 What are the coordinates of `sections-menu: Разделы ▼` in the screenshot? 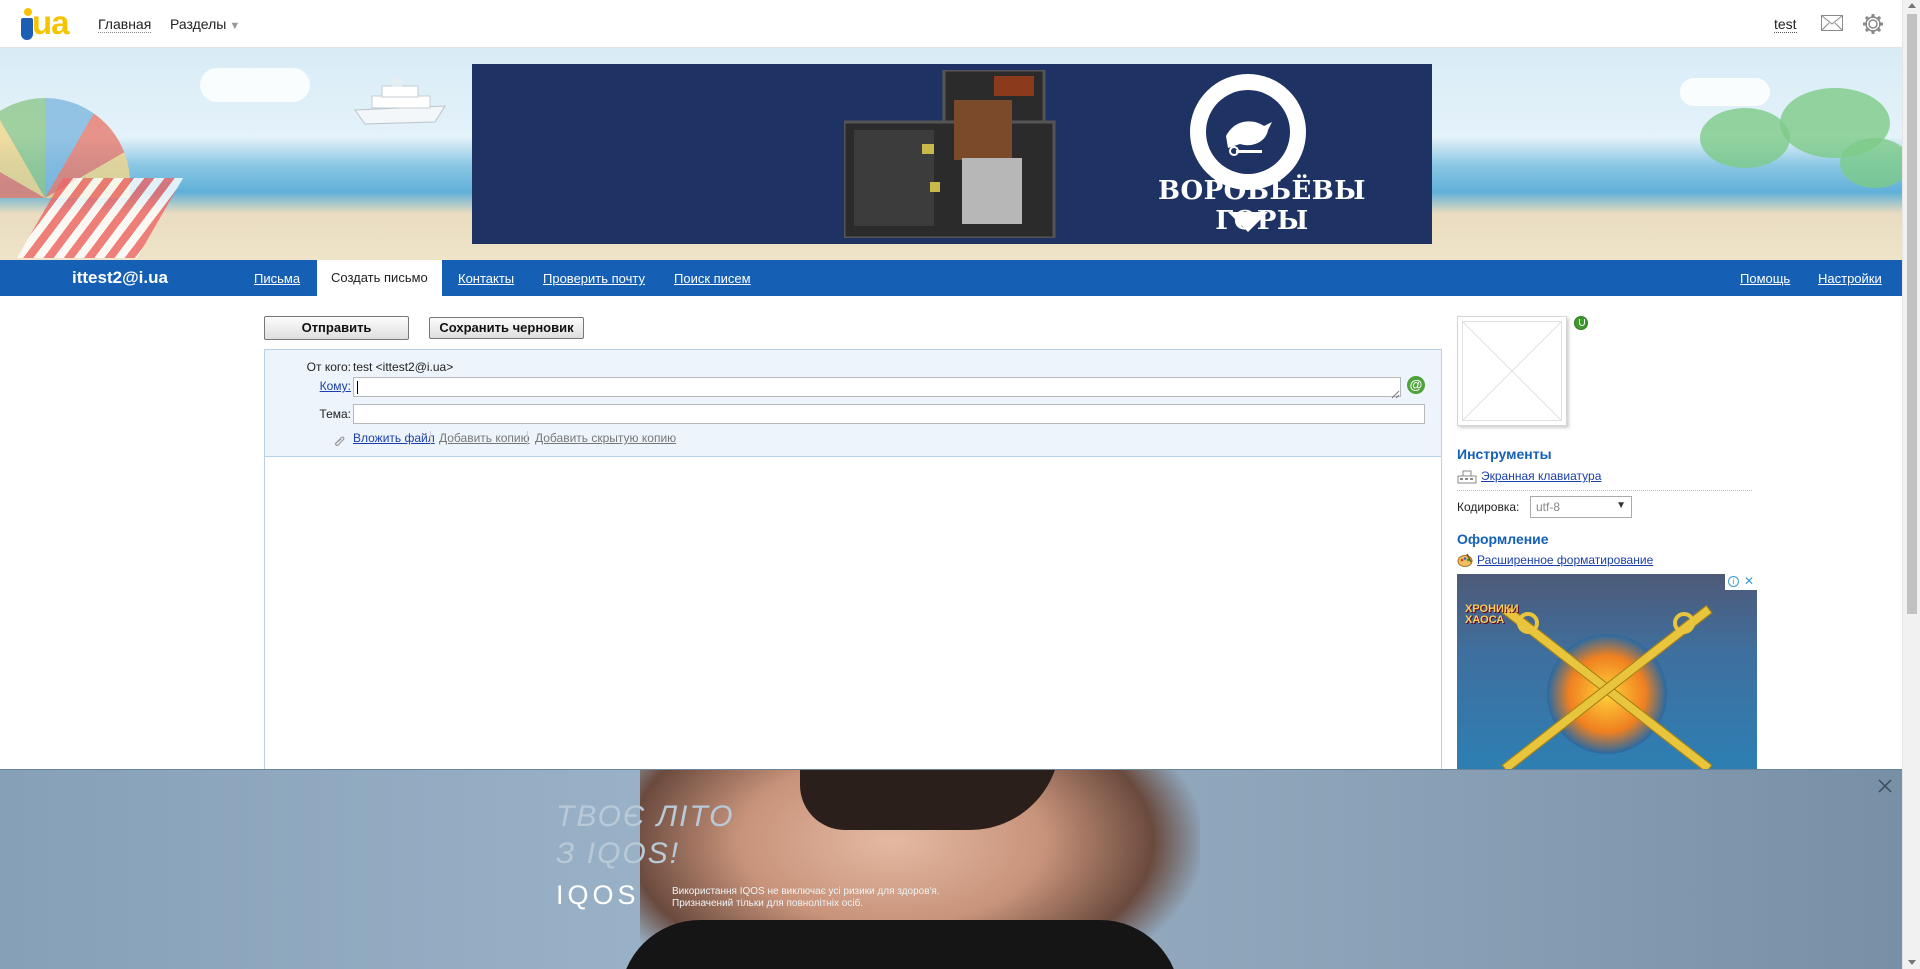 It's located at (205, 24).